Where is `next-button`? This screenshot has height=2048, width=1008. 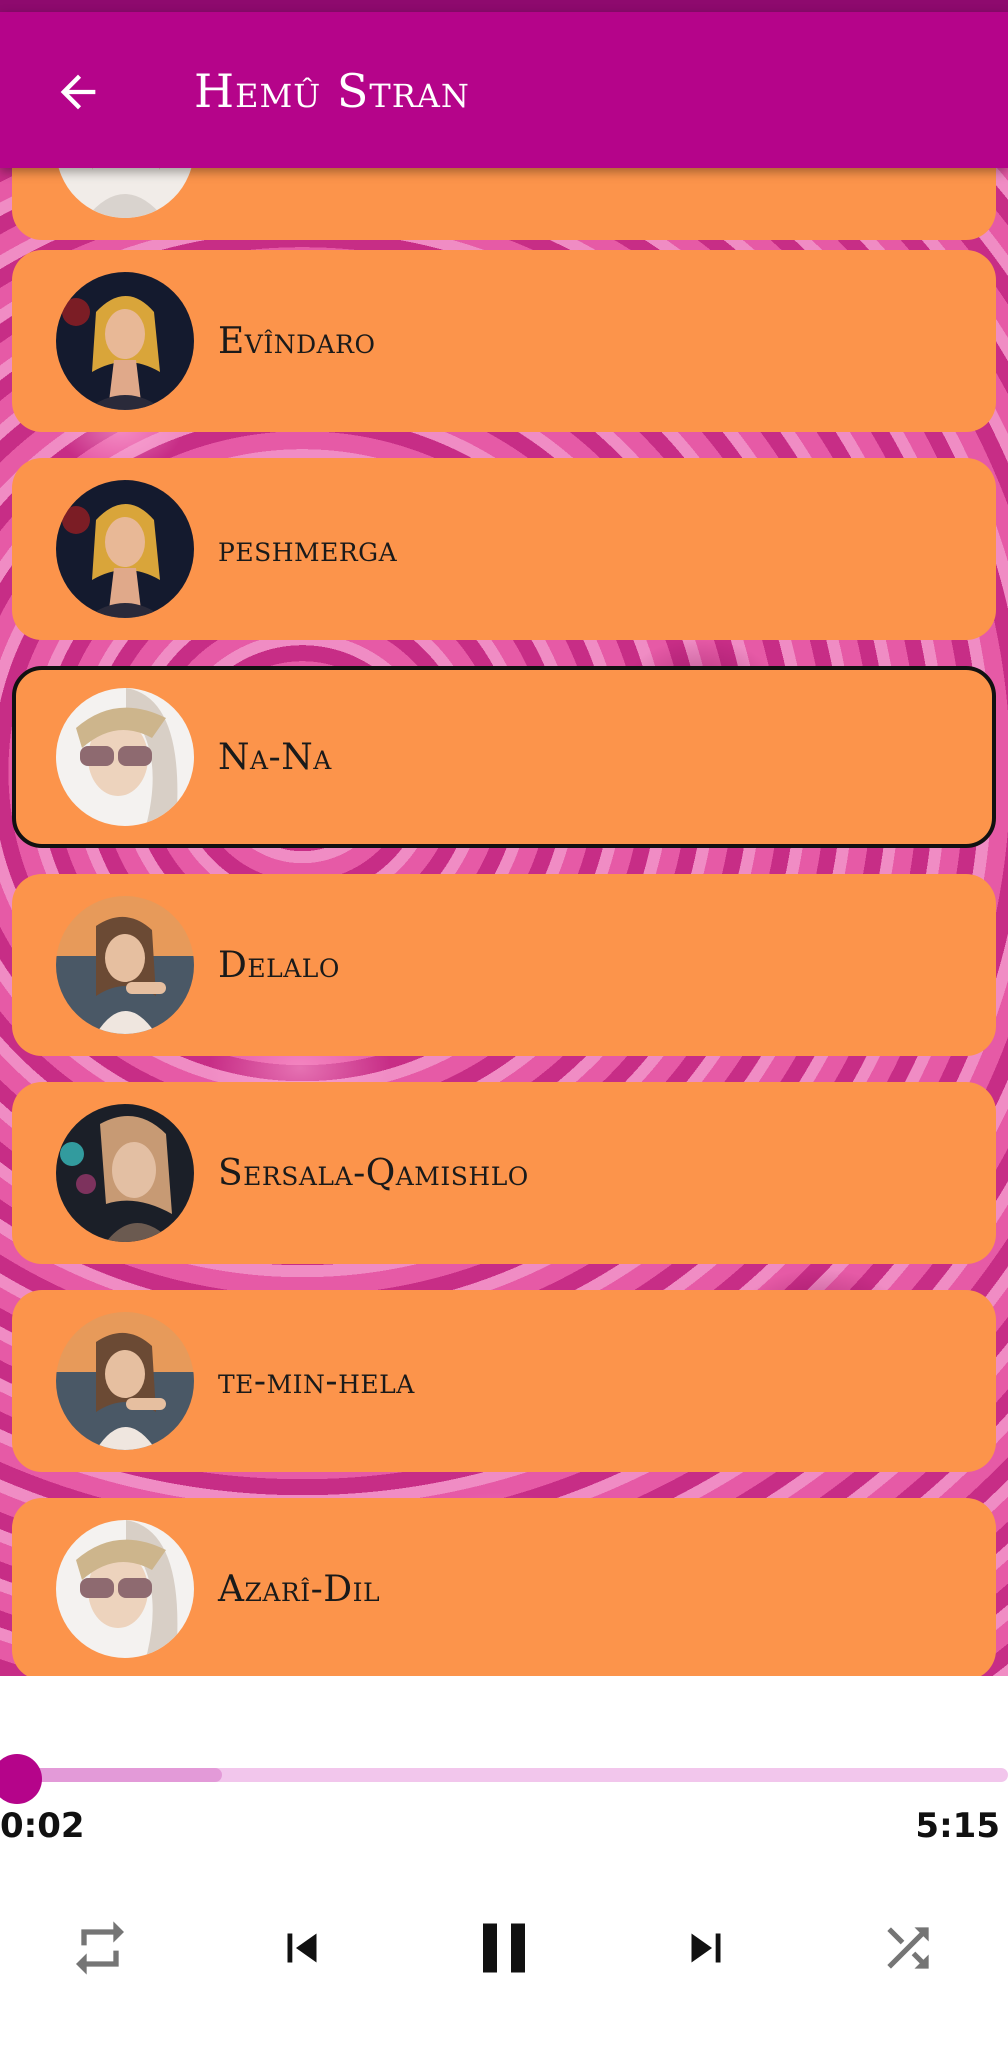
next-button is located at coordinates (706, 1948).